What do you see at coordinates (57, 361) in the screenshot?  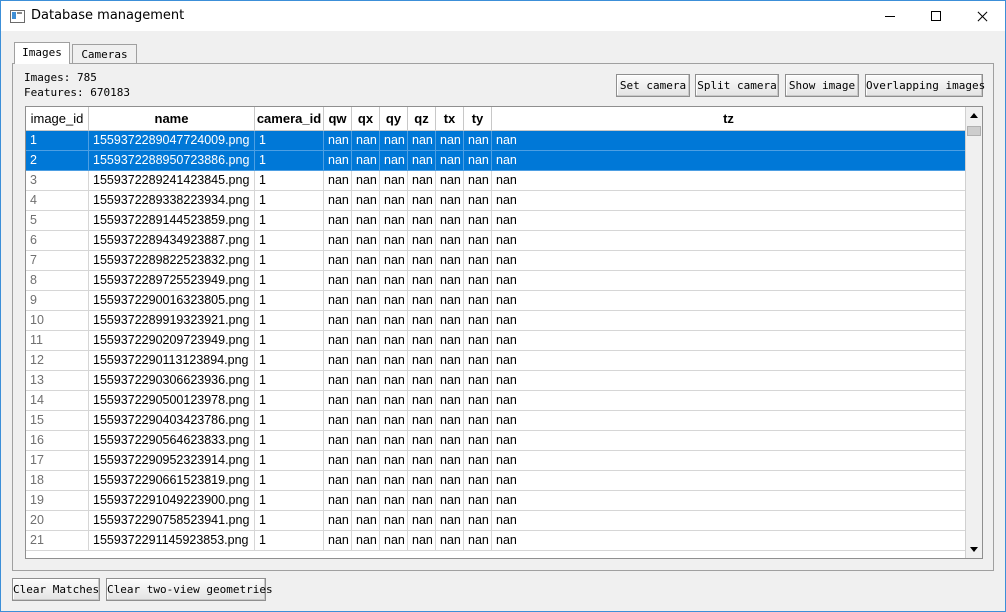 I see `row-header-cell: 12` at bounding box center [57, 361].